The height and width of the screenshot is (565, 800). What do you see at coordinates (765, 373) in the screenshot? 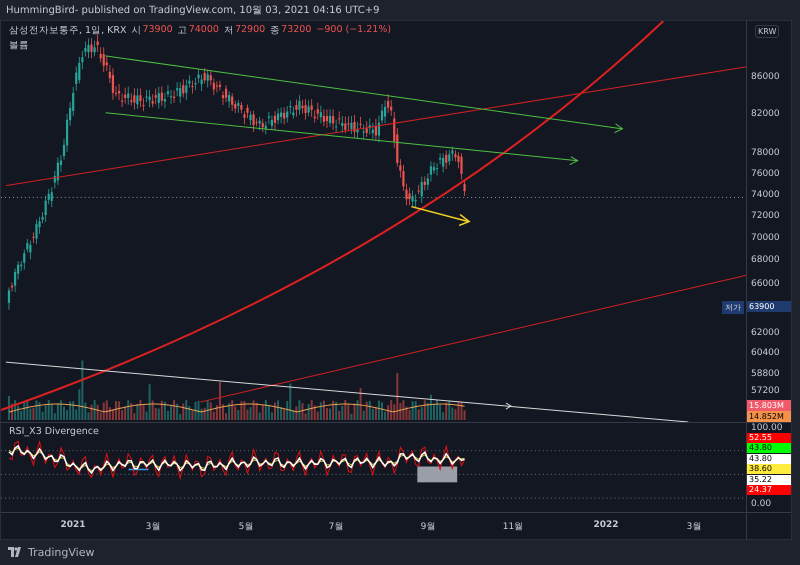
I see `price-label: 58800` at bounding box center [765, 373].